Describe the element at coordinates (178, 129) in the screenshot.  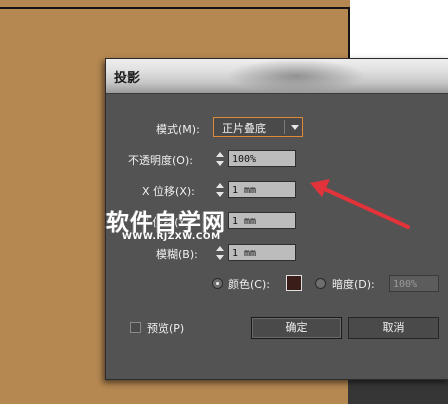
I see `mode-label: 模式(M):` at that location.